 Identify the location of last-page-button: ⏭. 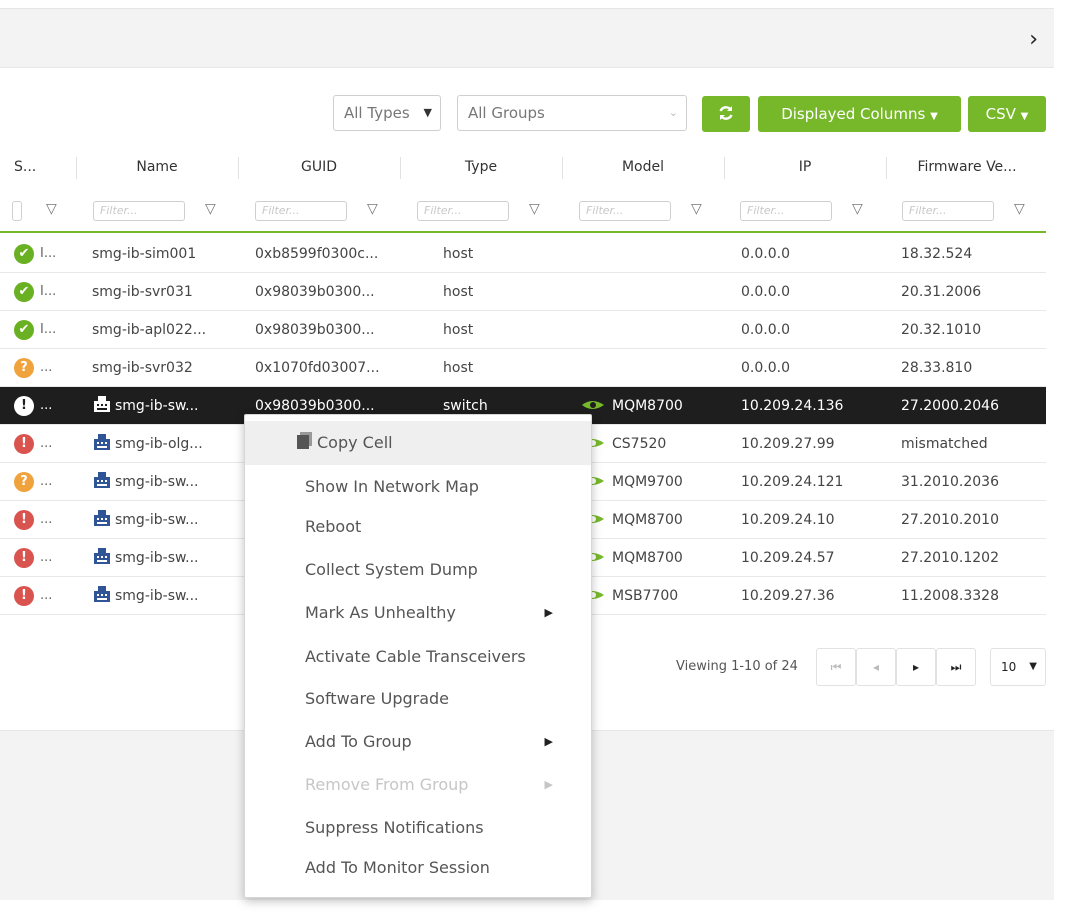
(956, 667).